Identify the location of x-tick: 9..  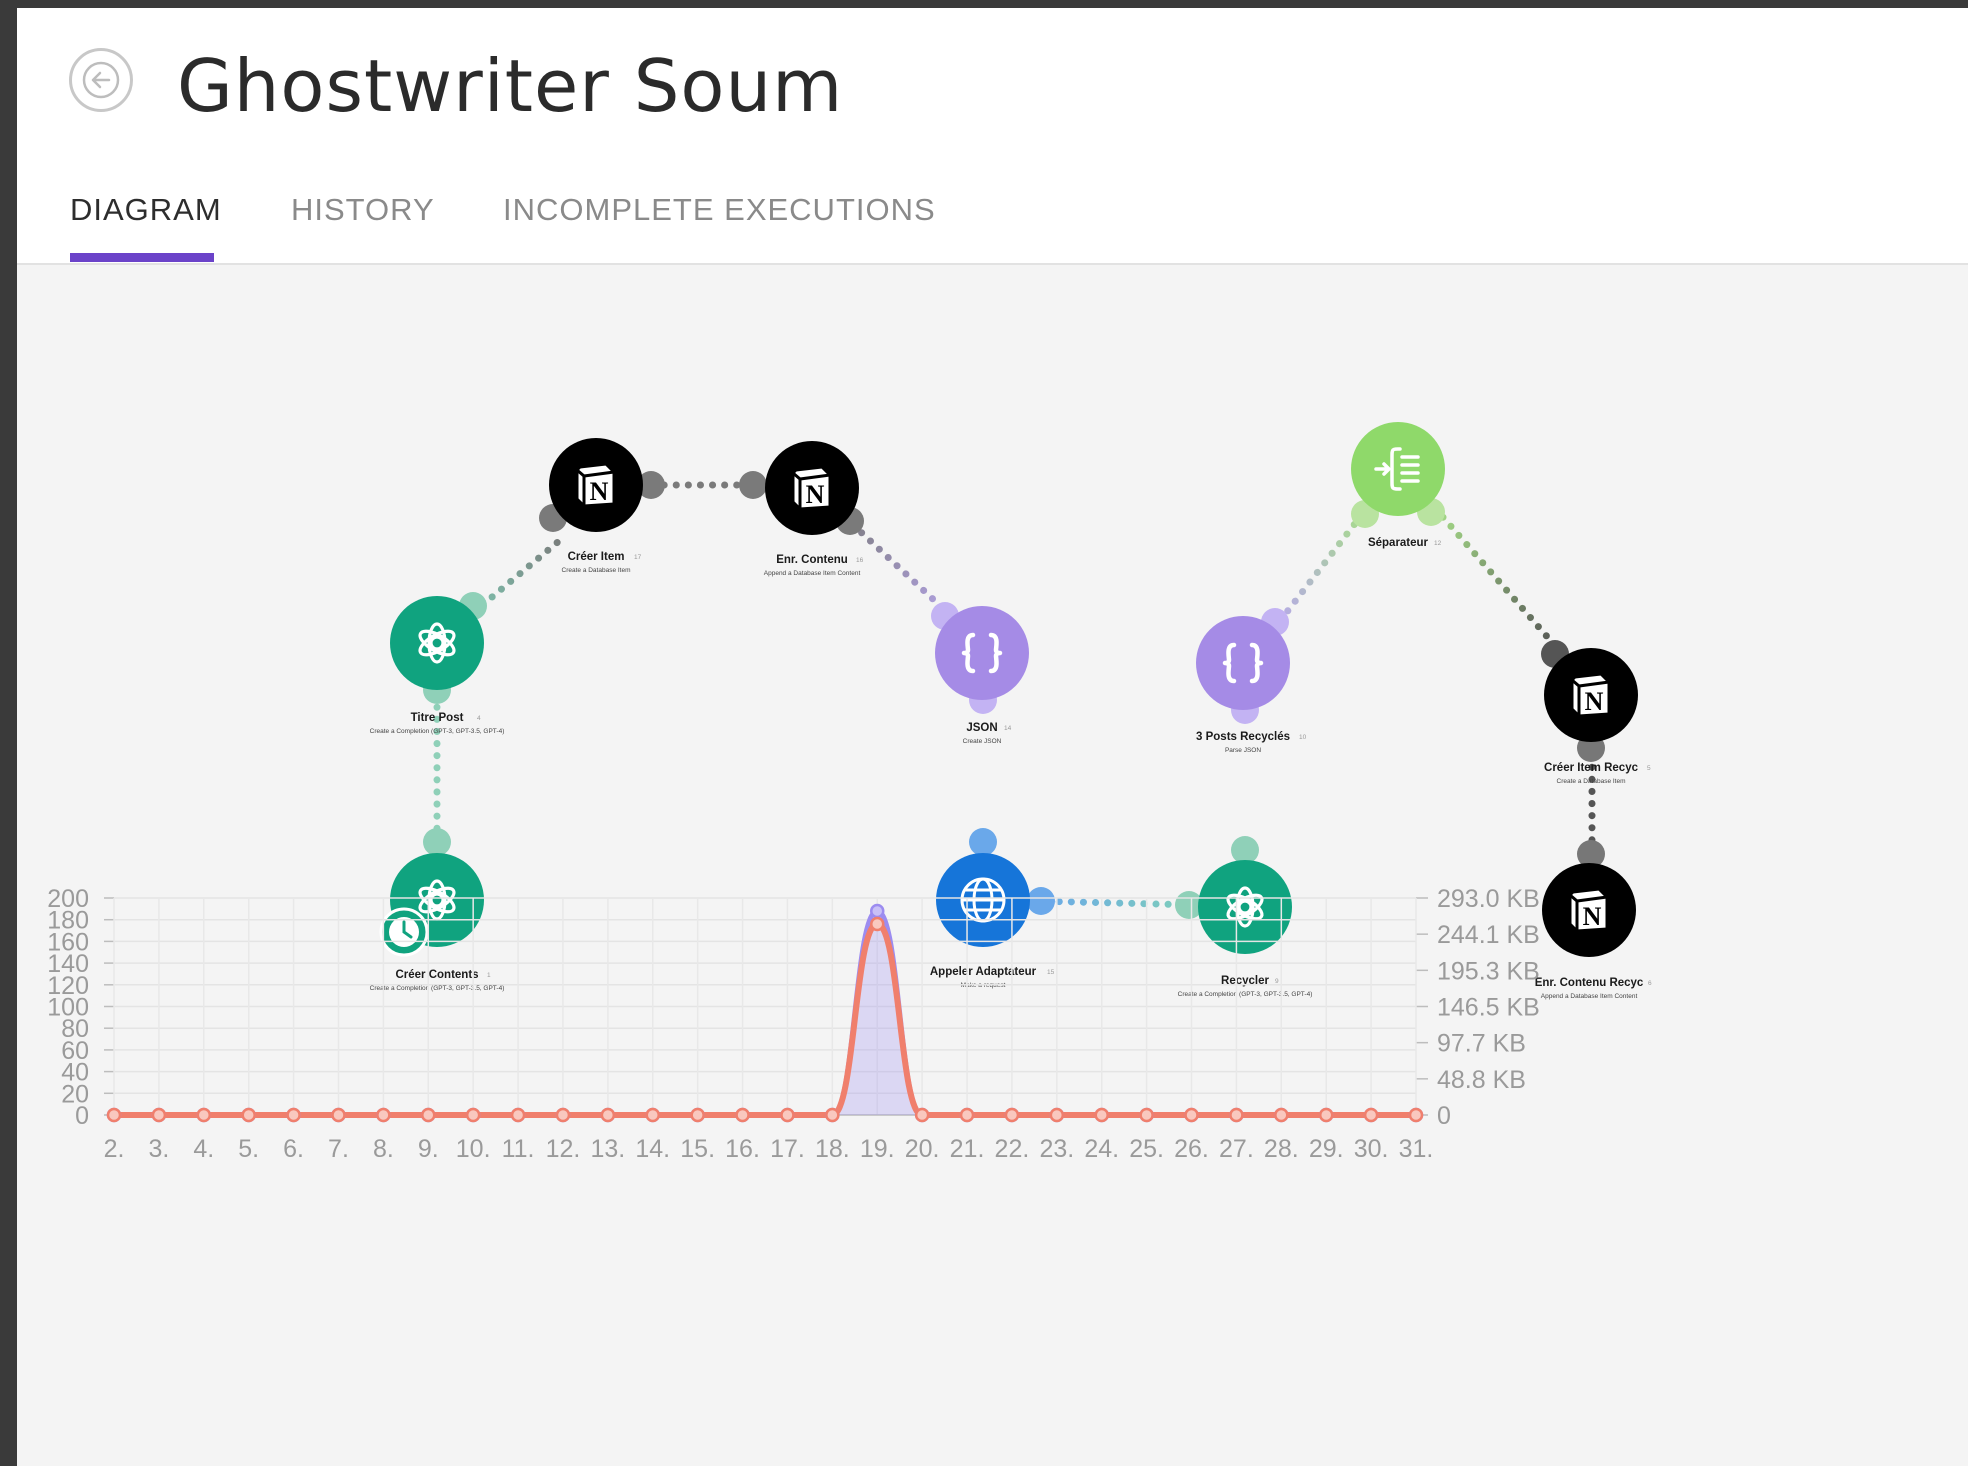
(428, 1149).